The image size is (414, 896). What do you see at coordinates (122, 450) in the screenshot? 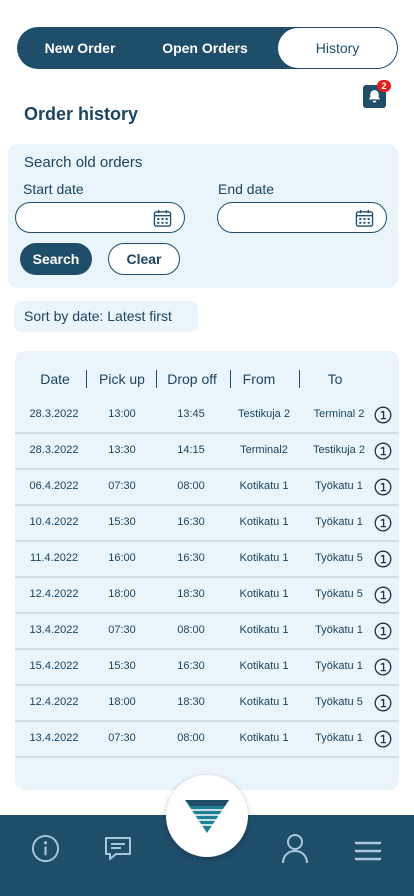
I see `cell-pickup: 13:30` at bounding box center [122, 450].